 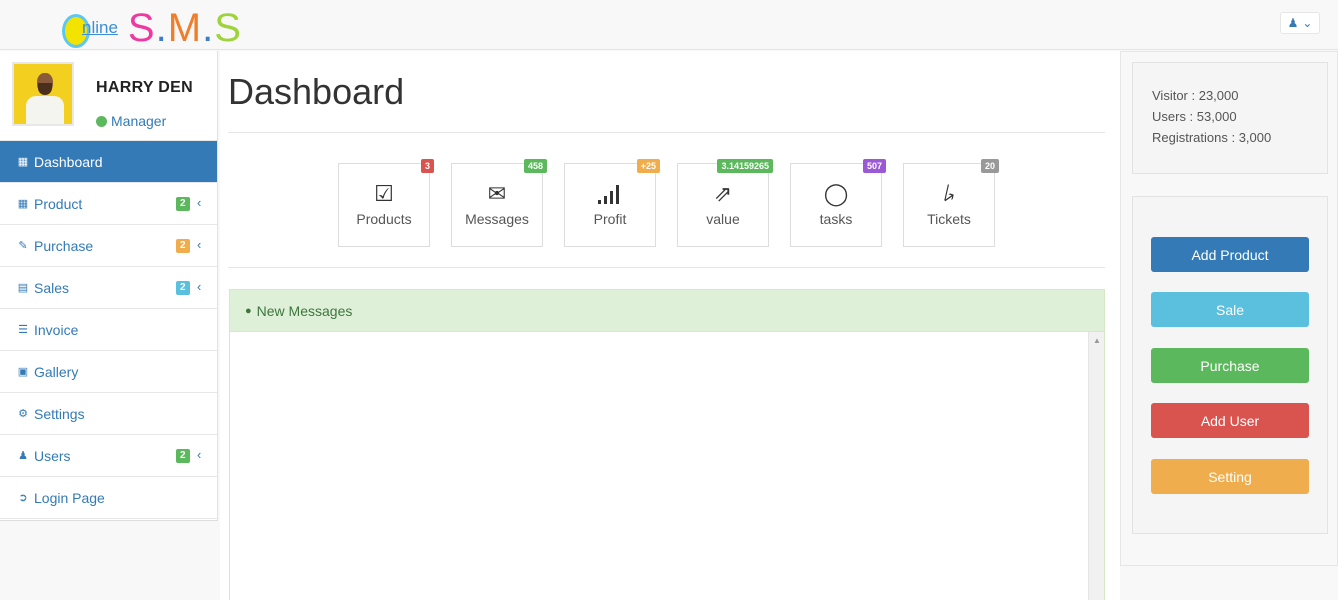 I want to click on tile-label: tasks, so click(x=836, y=219).